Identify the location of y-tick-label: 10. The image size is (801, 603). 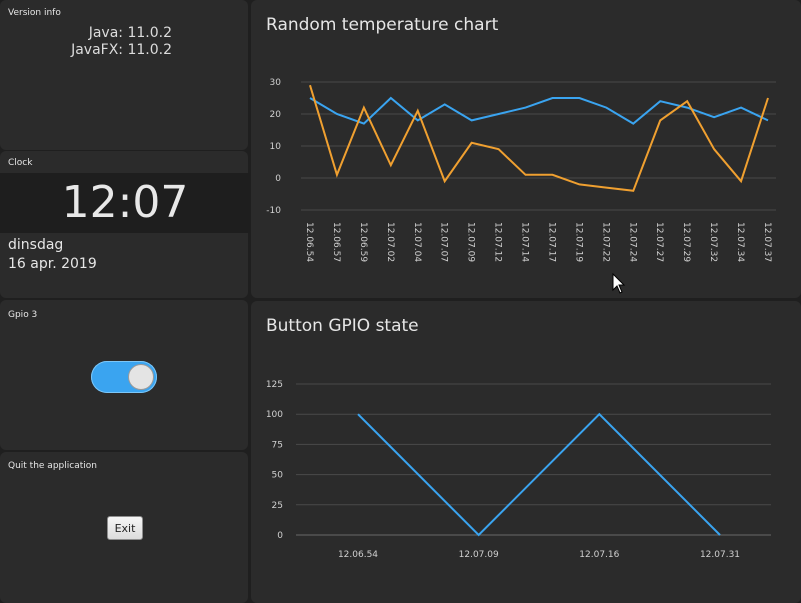
(276, 147).